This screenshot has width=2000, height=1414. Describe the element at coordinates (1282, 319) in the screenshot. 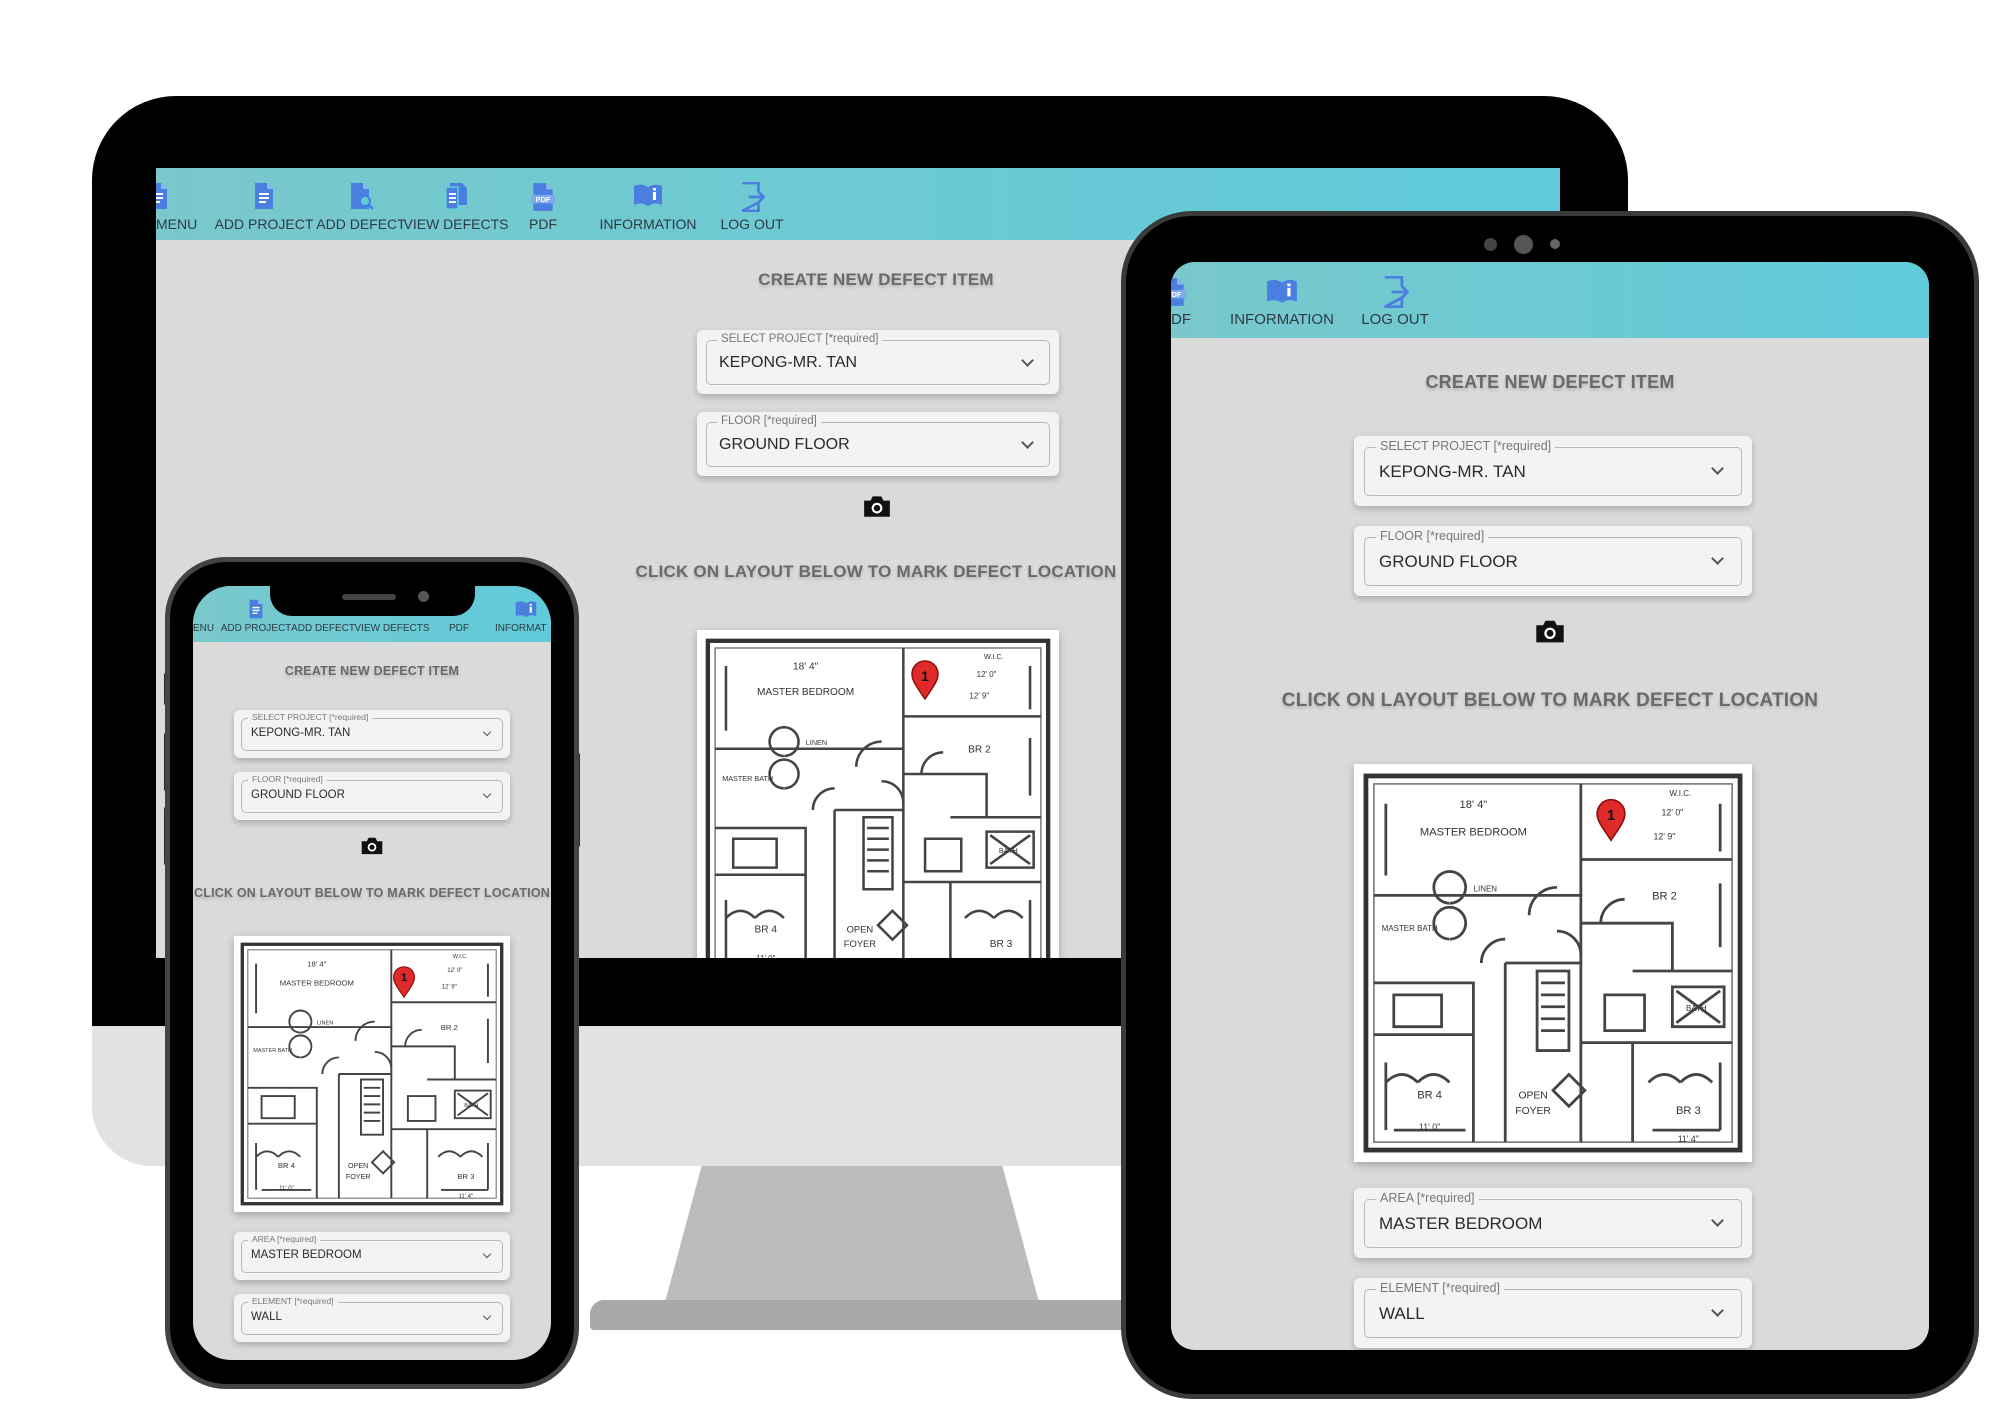

I see `nav-information-label: INFORMATION` at that location.